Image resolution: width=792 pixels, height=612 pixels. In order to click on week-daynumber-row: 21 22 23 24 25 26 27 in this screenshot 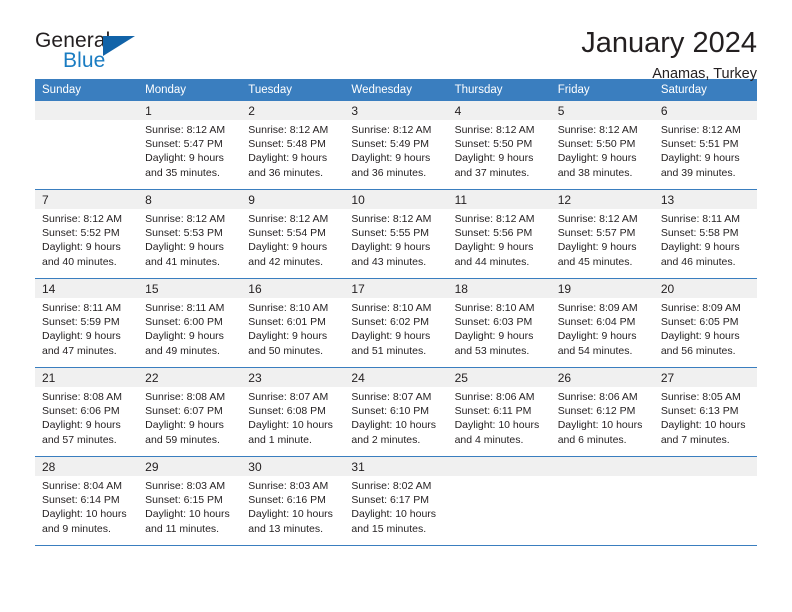, I will do `click(396, 377)`.